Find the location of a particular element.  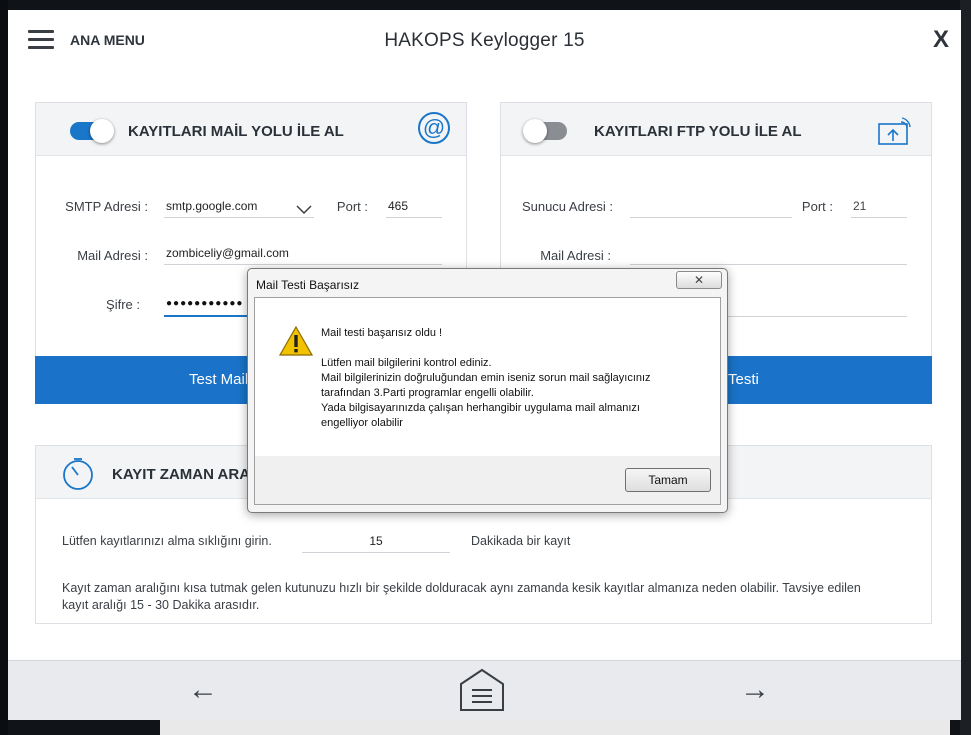

smtp-field is located at coordinates (239, 206).